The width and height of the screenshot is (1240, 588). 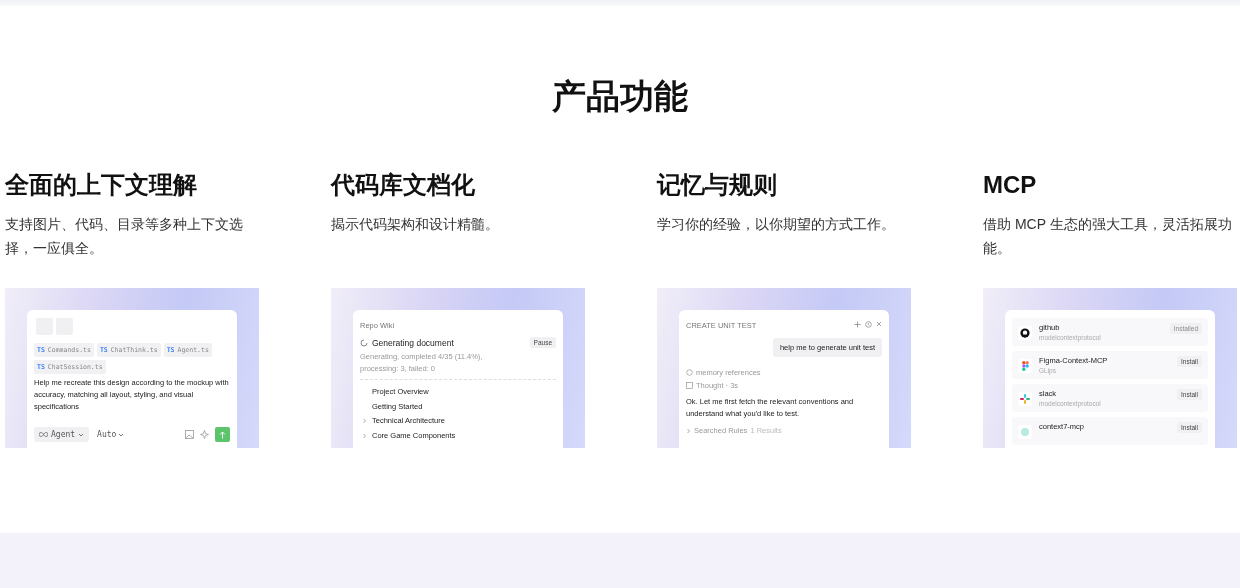 What do you see at coordinates (1010, 185) in the screenshot?
I see `feature-title: MCP` at bounding box center [1010, 185].